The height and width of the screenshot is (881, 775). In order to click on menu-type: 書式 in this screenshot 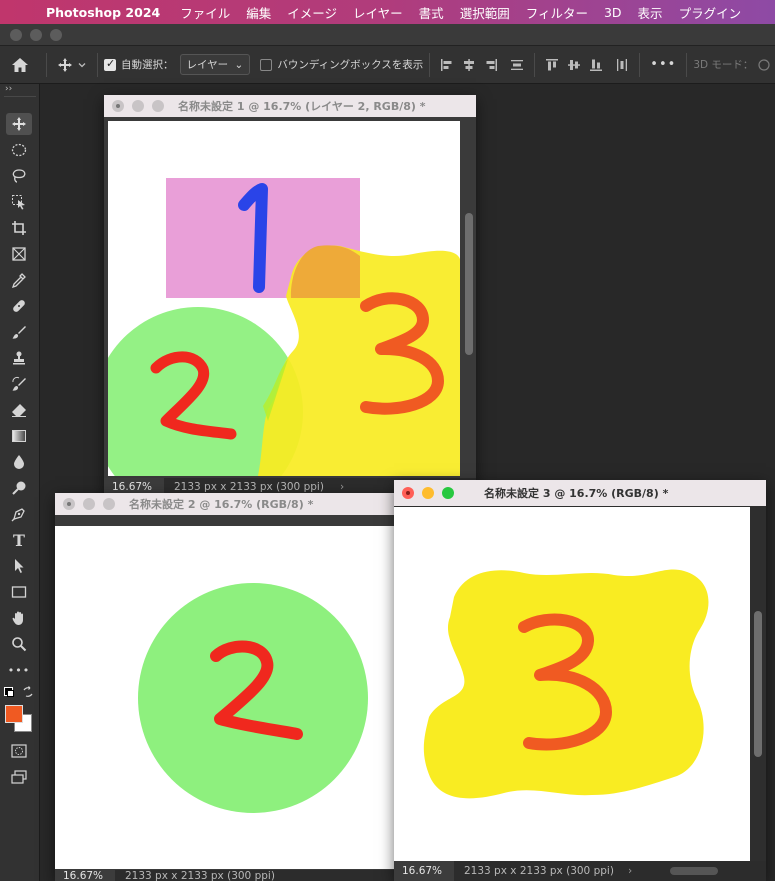, I will do `click(431, 12)`.